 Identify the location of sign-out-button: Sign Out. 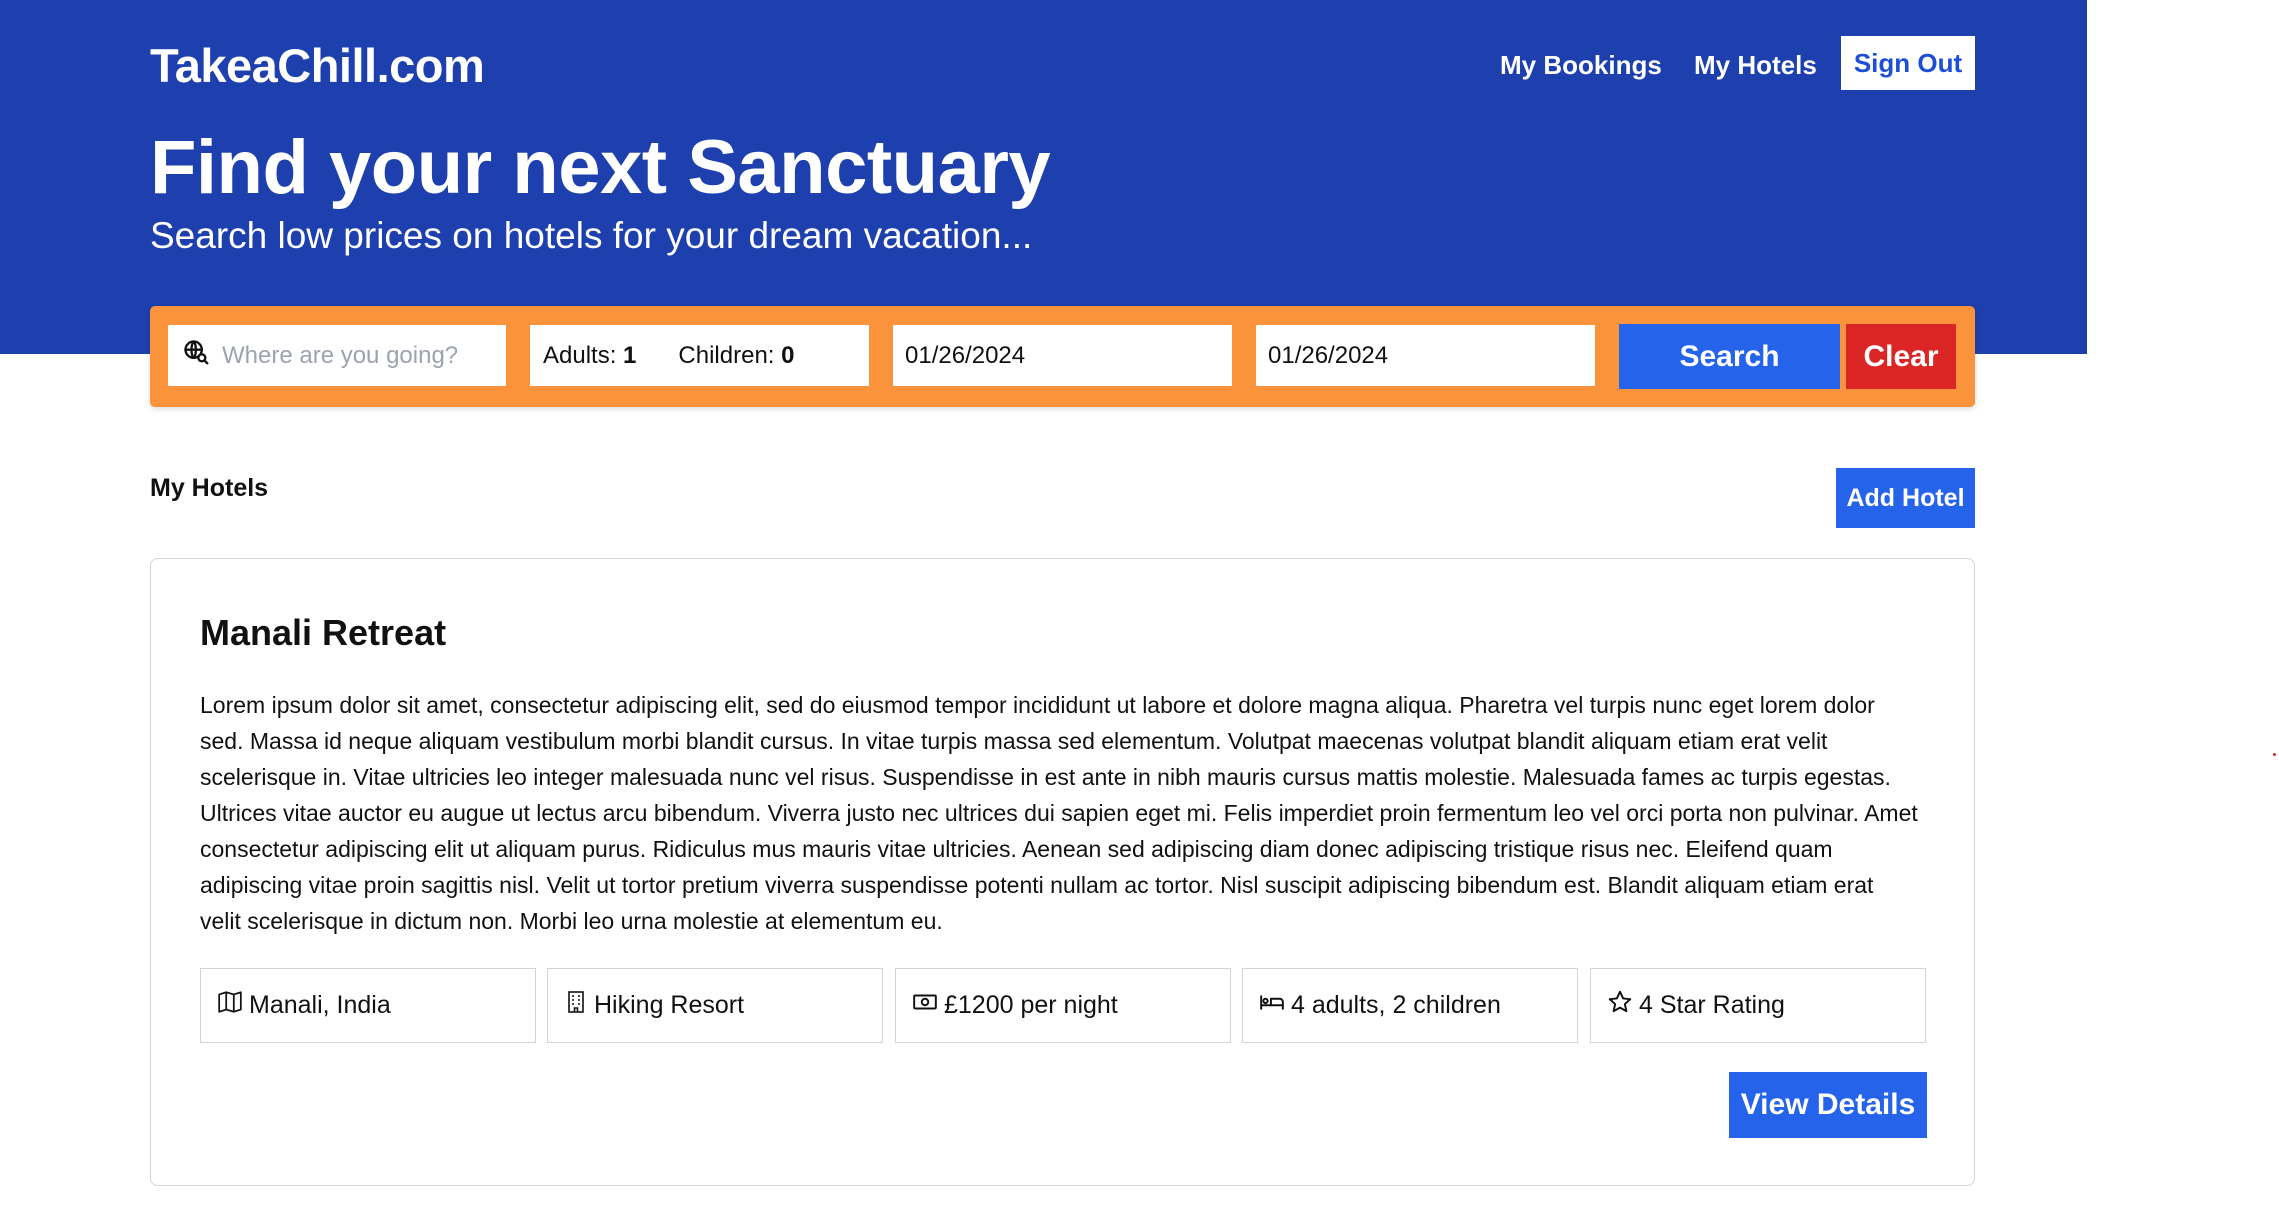
(1908, 63).